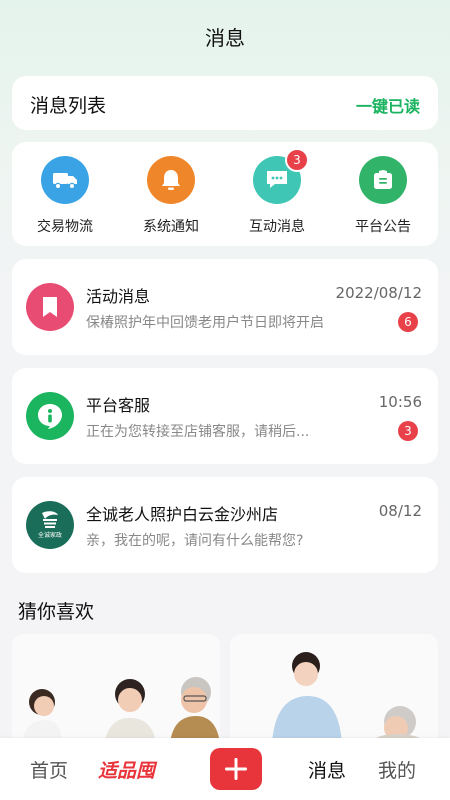 The image size is (450, 800). Describe the element at coordinates (225, 416) in the screenshot. I see `message-item-service: 平台客服 10:56 正在为您转接至店铺客服，请稍后... 3` at that location.